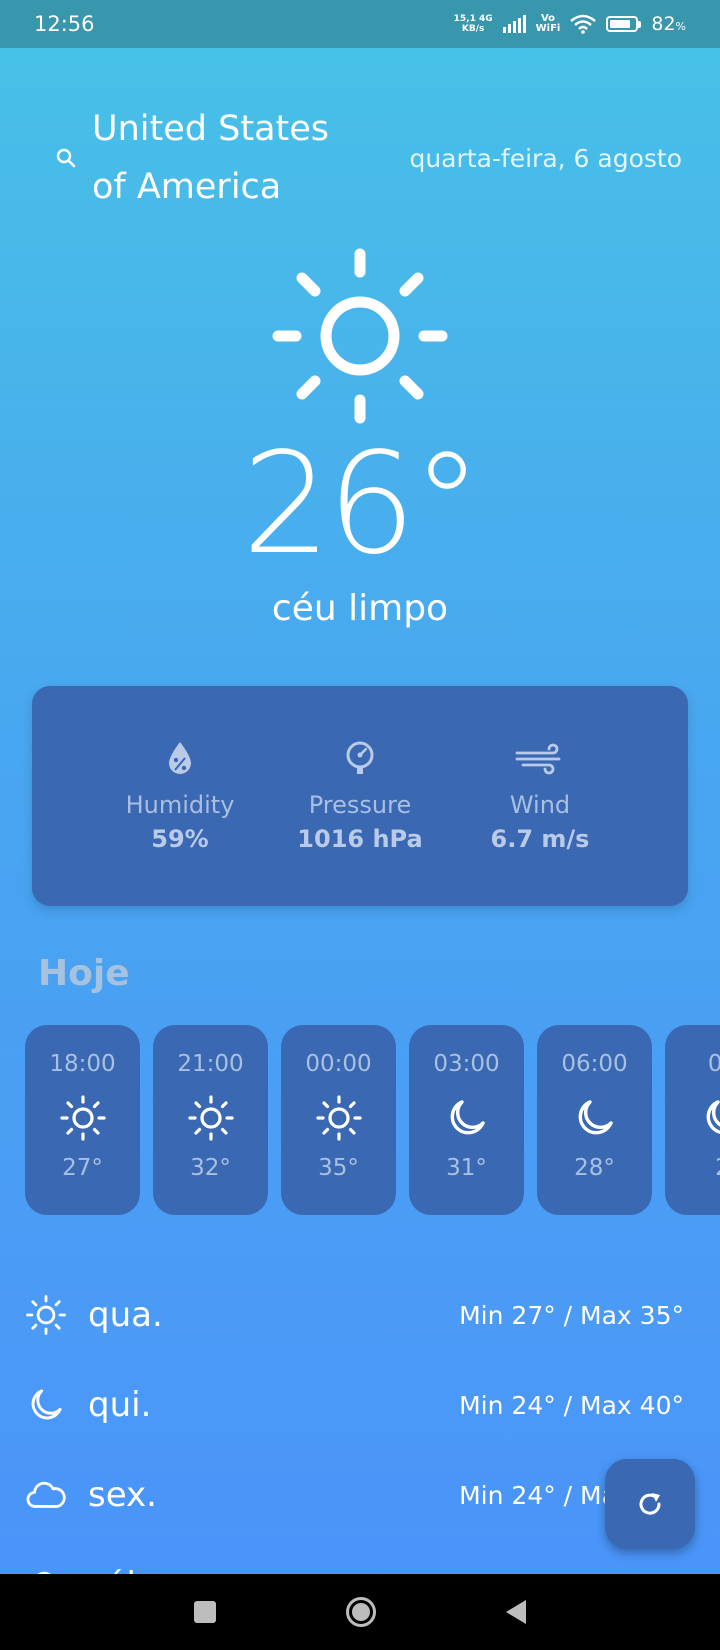 The width and height of the screenshot is (720, 1650). I want to click on refresh-icon, so click(650, 1504).